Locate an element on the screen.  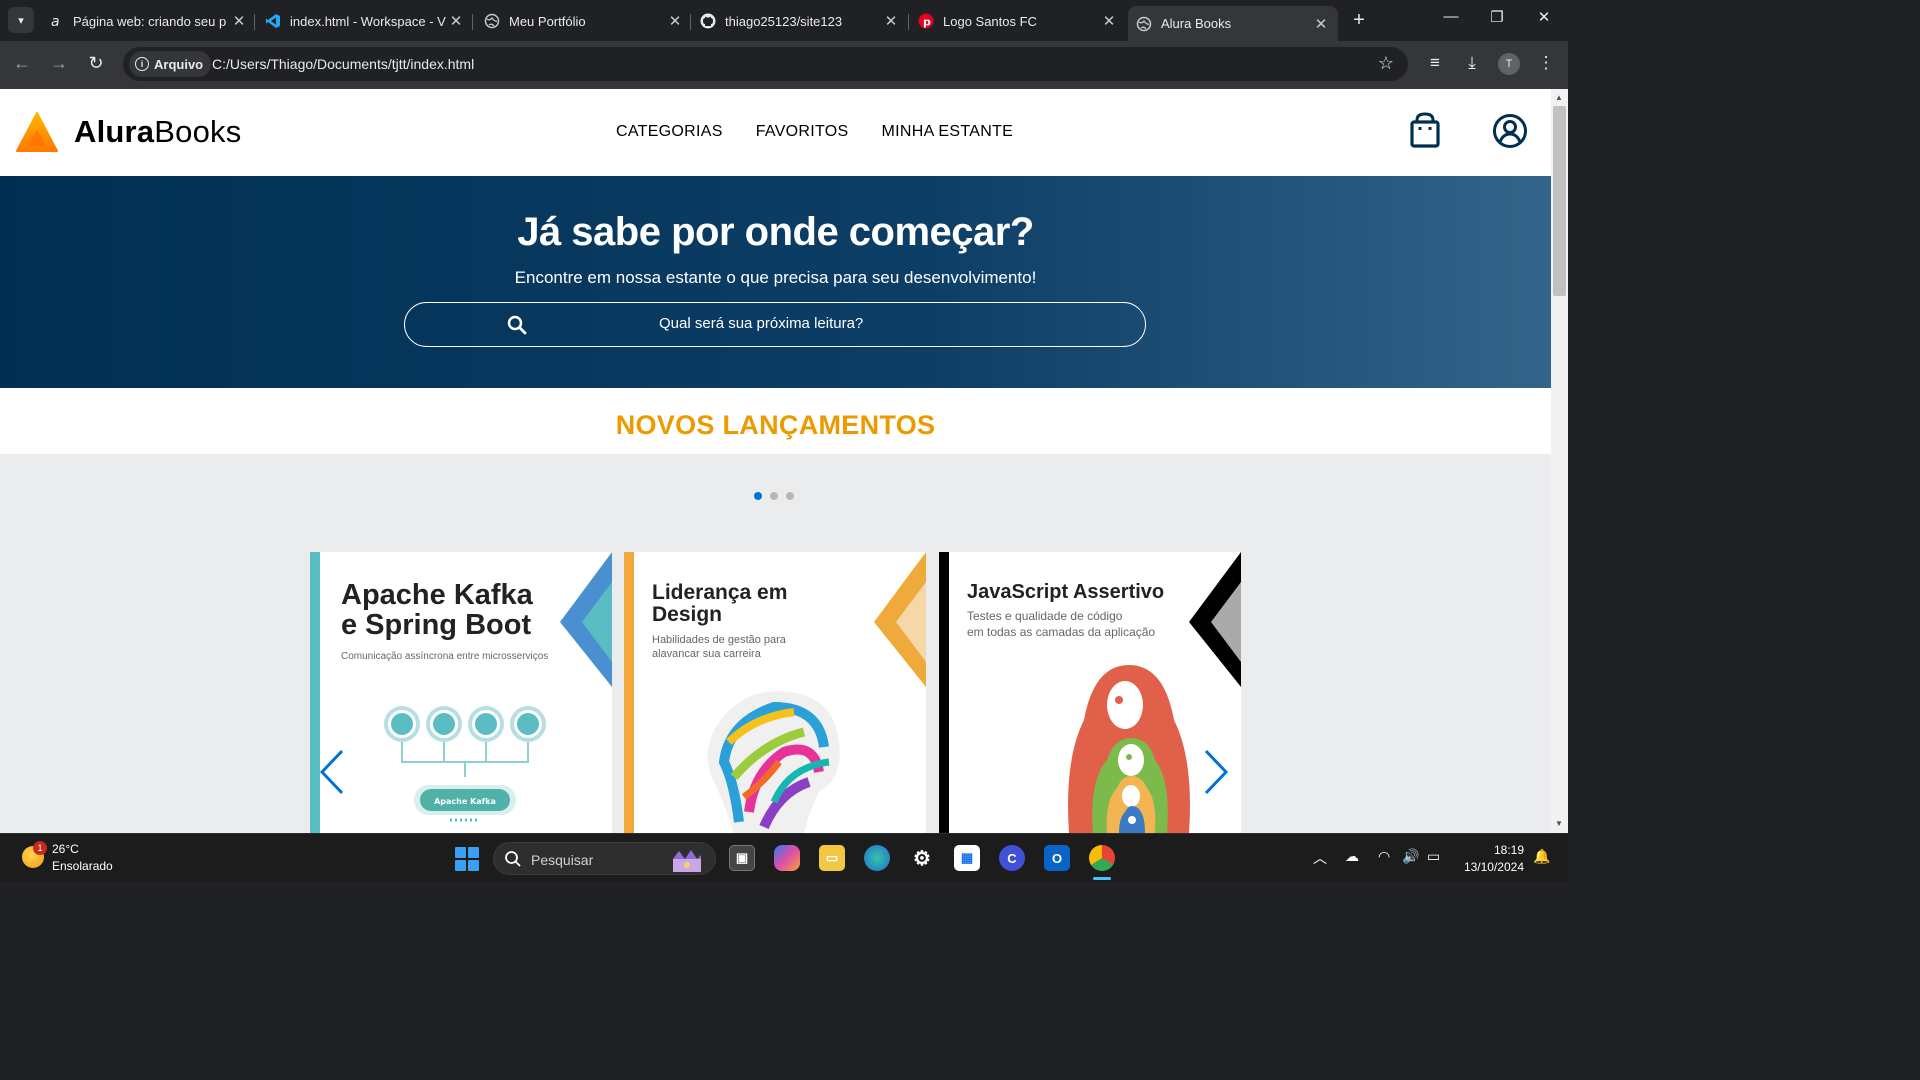
browser-tab-6-active: Alura Books ✕ is located at coordinates (1233, 23).